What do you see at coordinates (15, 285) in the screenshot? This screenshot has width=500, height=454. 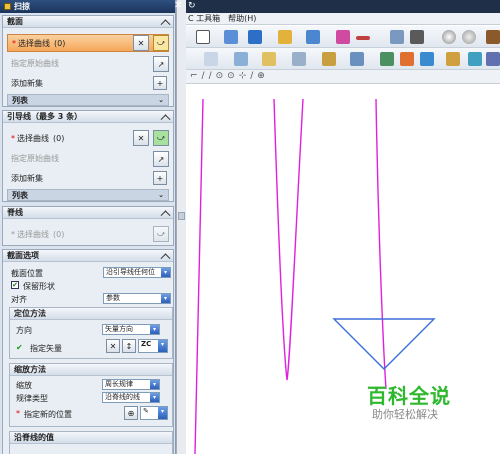 I see `keep-shape-checkbox: ✔` at bounding box center [15, 285].